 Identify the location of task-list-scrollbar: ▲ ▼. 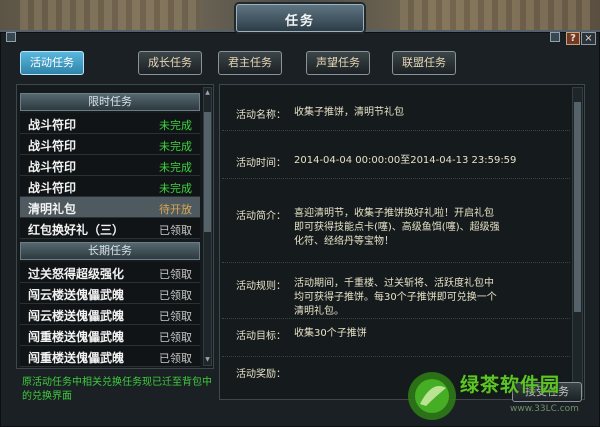
(207, 226).